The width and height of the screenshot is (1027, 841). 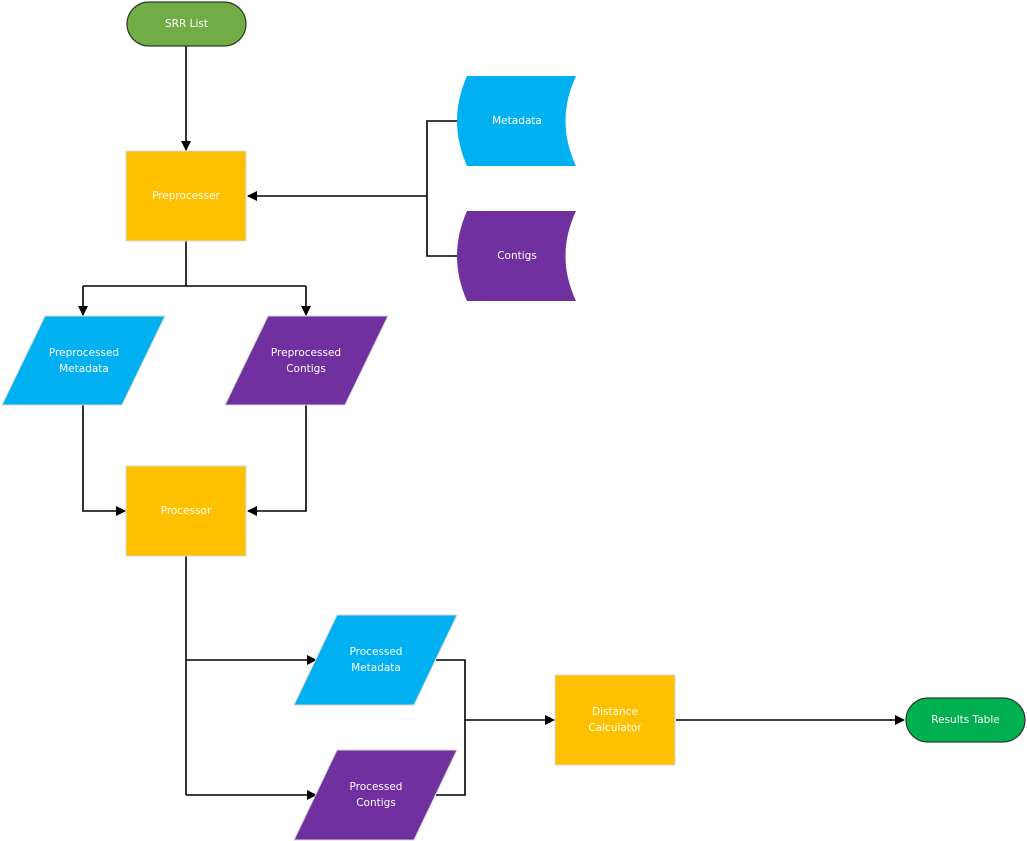 What do you see at coordinates (441, 188) in the screenshot?
I see `edge-inputs-bracket` at bounding box center [441, 188].